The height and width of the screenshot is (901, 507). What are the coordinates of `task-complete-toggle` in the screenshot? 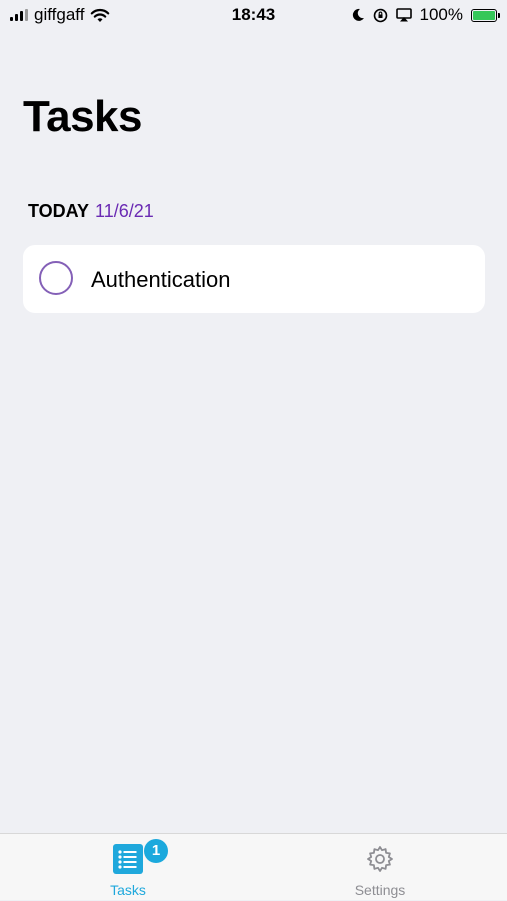 It's located at (56, 278).